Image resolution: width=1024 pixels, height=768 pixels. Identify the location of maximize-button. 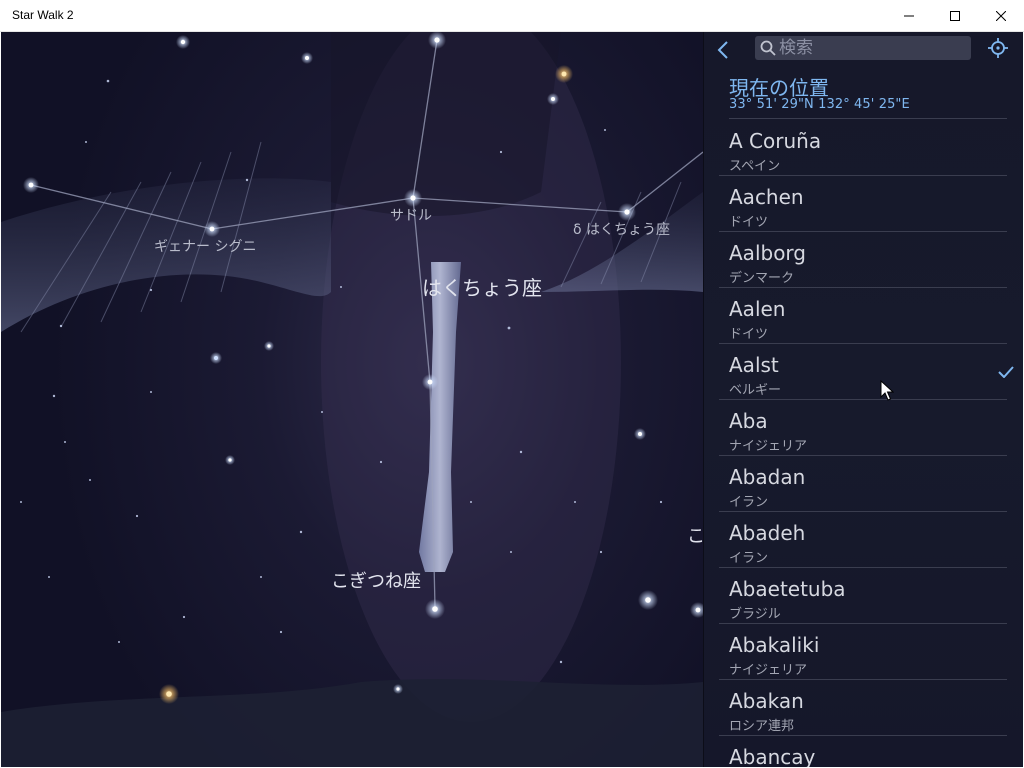
(955, 15).